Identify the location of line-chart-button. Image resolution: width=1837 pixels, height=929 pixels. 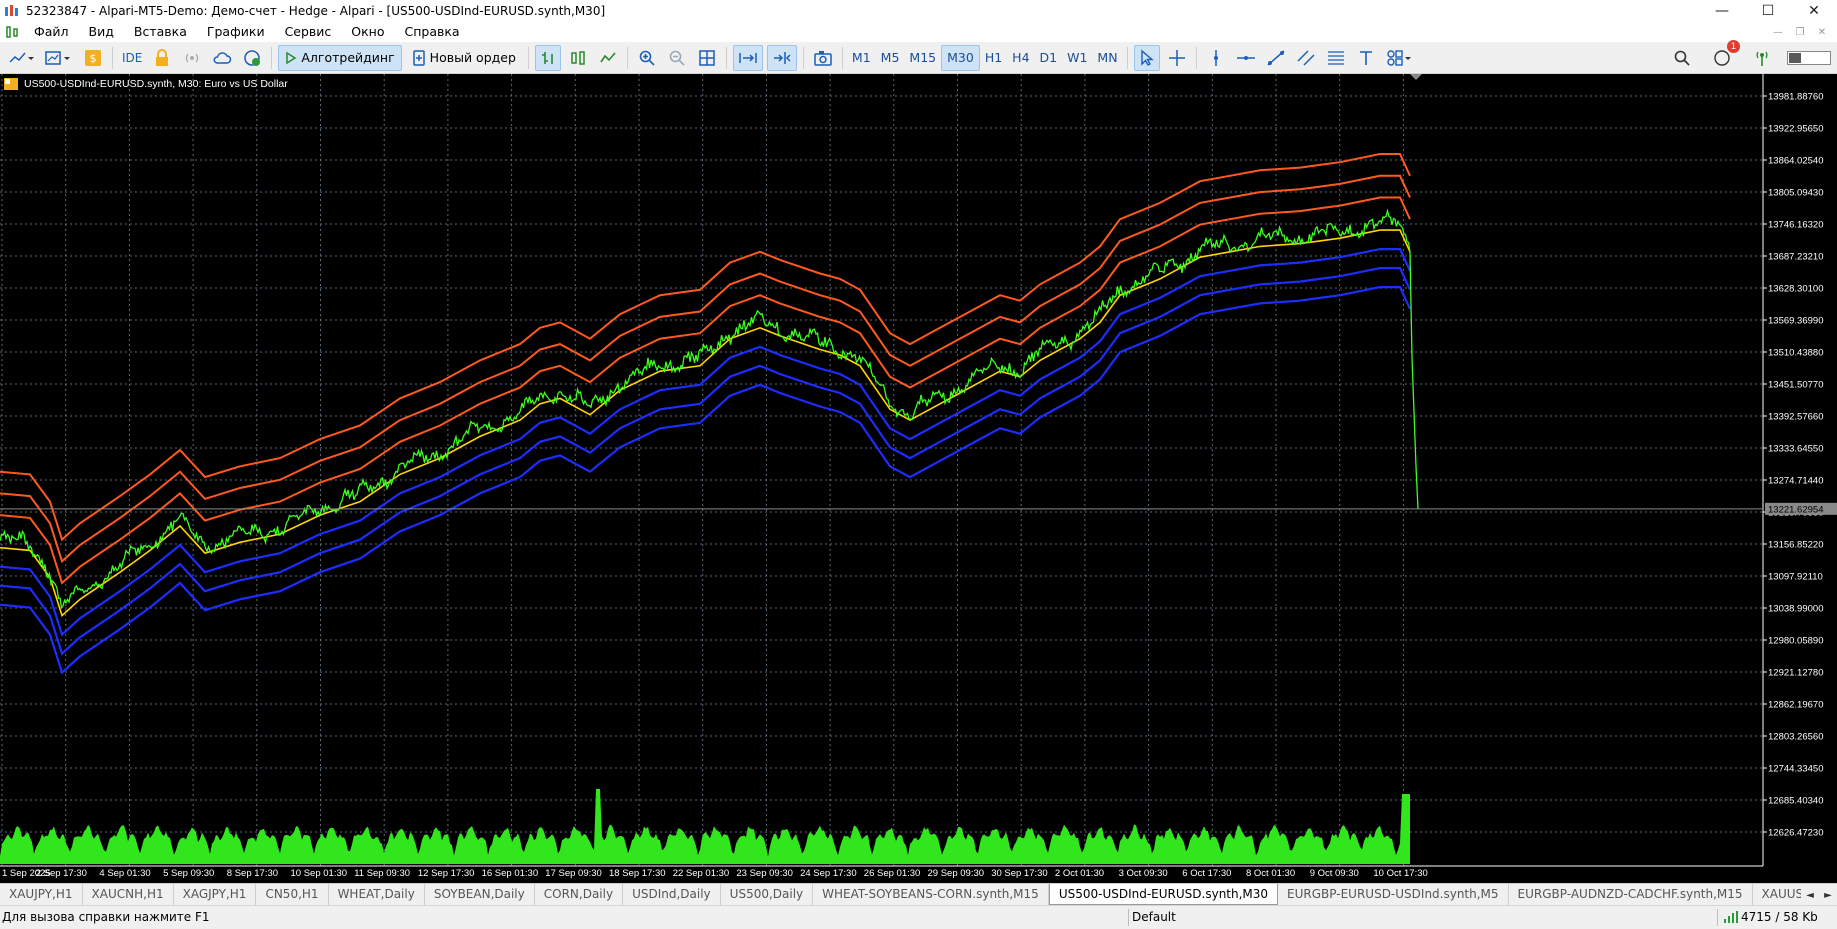
(608, 58).